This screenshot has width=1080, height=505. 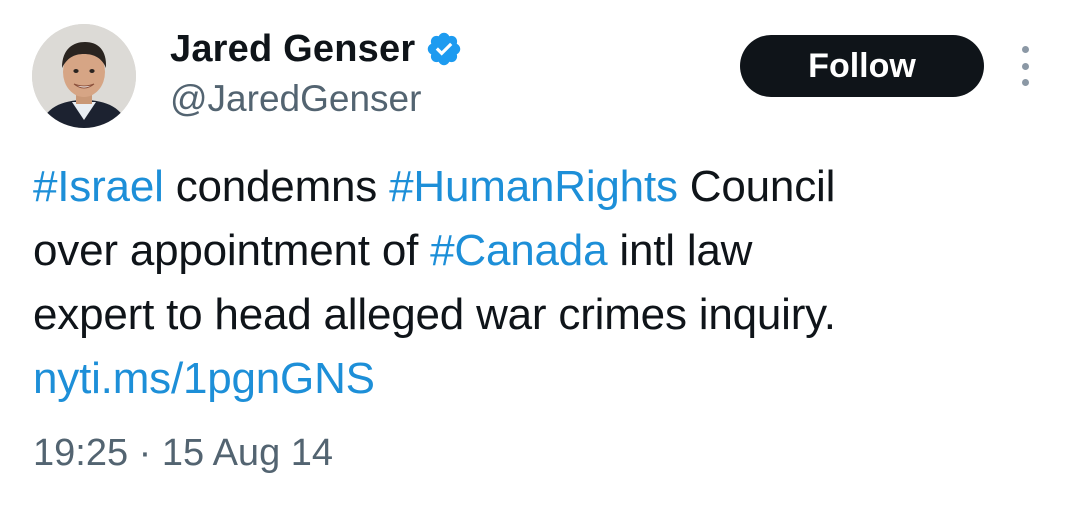 What do you see at coordinates (183, 453) in the screenshot?
I see `tweet-timestamp: 19:25 · 15 Aug 14` at bounding box center [183, 453].